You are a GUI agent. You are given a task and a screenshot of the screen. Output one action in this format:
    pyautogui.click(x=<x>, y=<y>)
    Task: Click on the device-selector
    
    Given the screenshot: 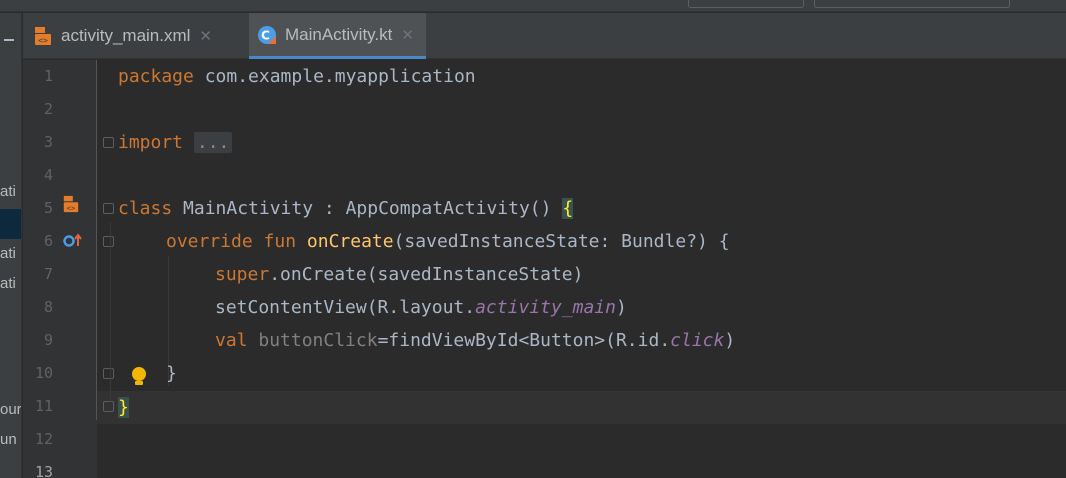 What is the action you would take?
    pyautogui.click(x=912, y=4)
    